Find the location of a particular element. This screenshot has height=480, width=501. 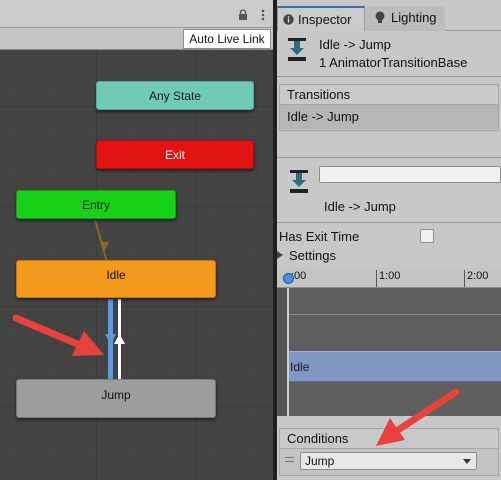

conditions-list: Conditions Jump is located at coordinates (389, 452).